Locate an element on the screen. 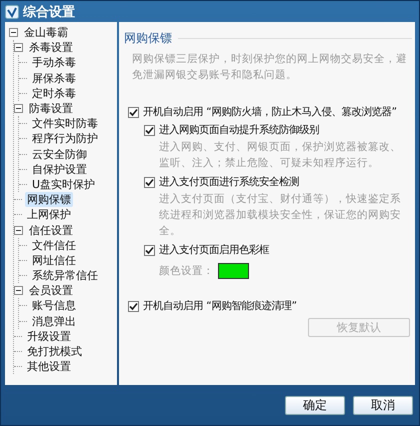 This screenshot has height=426, width=420. tree-item: 其他设置 is located at coordinates (49, 366).